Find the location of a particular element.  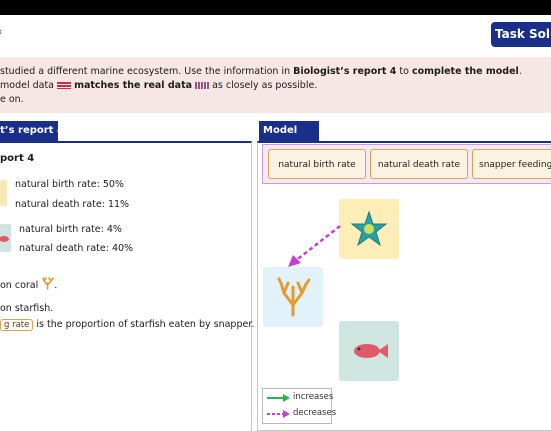

decrease-arrow is located at coordinates (313, 248).